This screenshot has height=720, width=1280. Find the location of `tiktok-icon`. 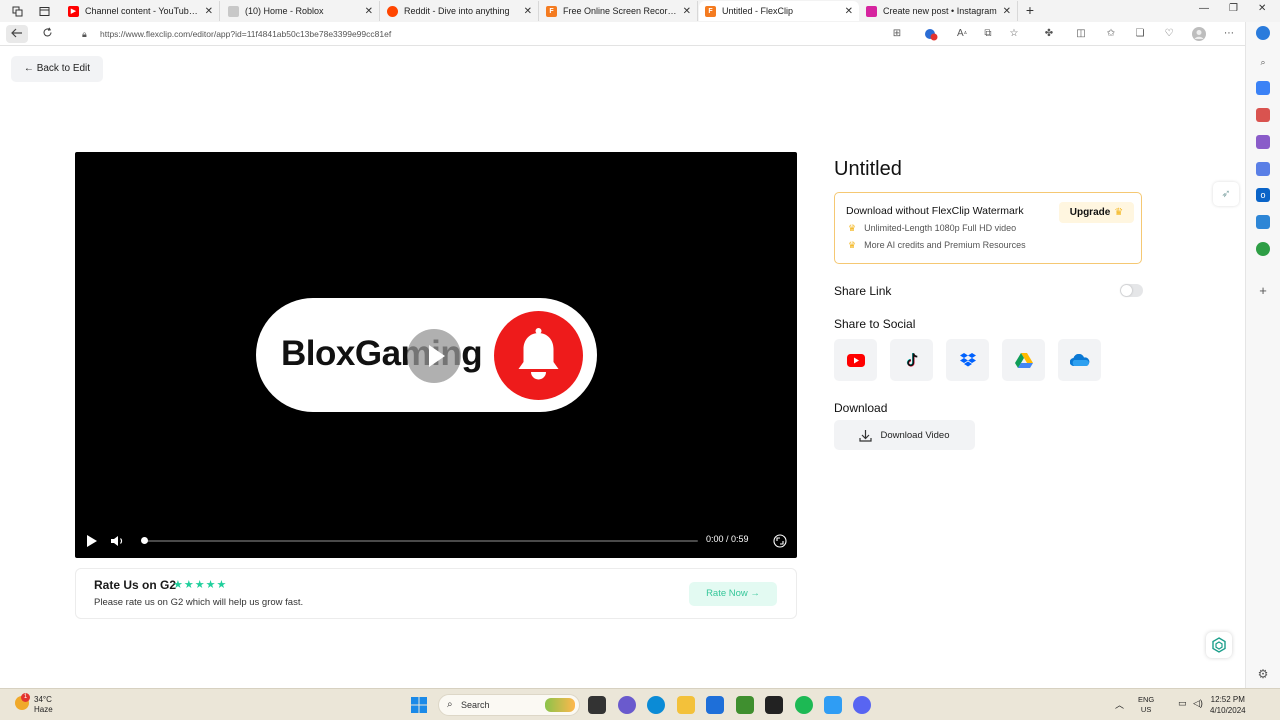

tiktok-icon is located at coordinates (911, 360).